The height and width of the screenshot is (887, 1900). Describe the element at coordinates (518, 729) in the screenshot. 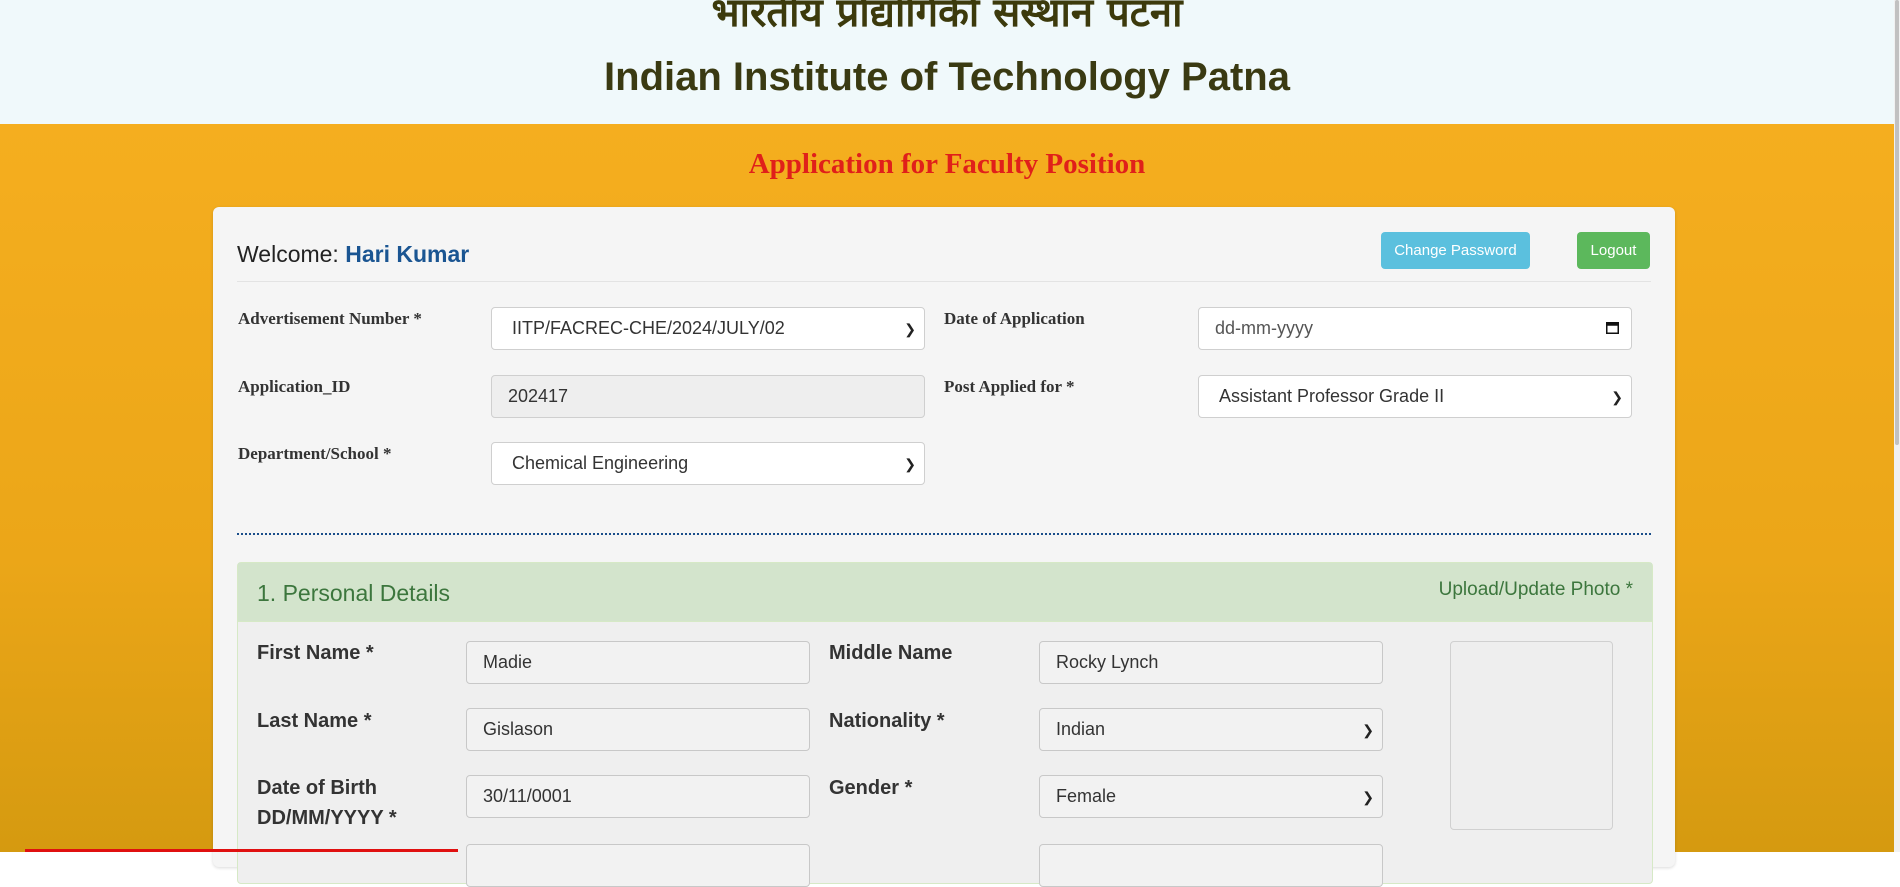

I see `last-name-value: Gislason` at that location.